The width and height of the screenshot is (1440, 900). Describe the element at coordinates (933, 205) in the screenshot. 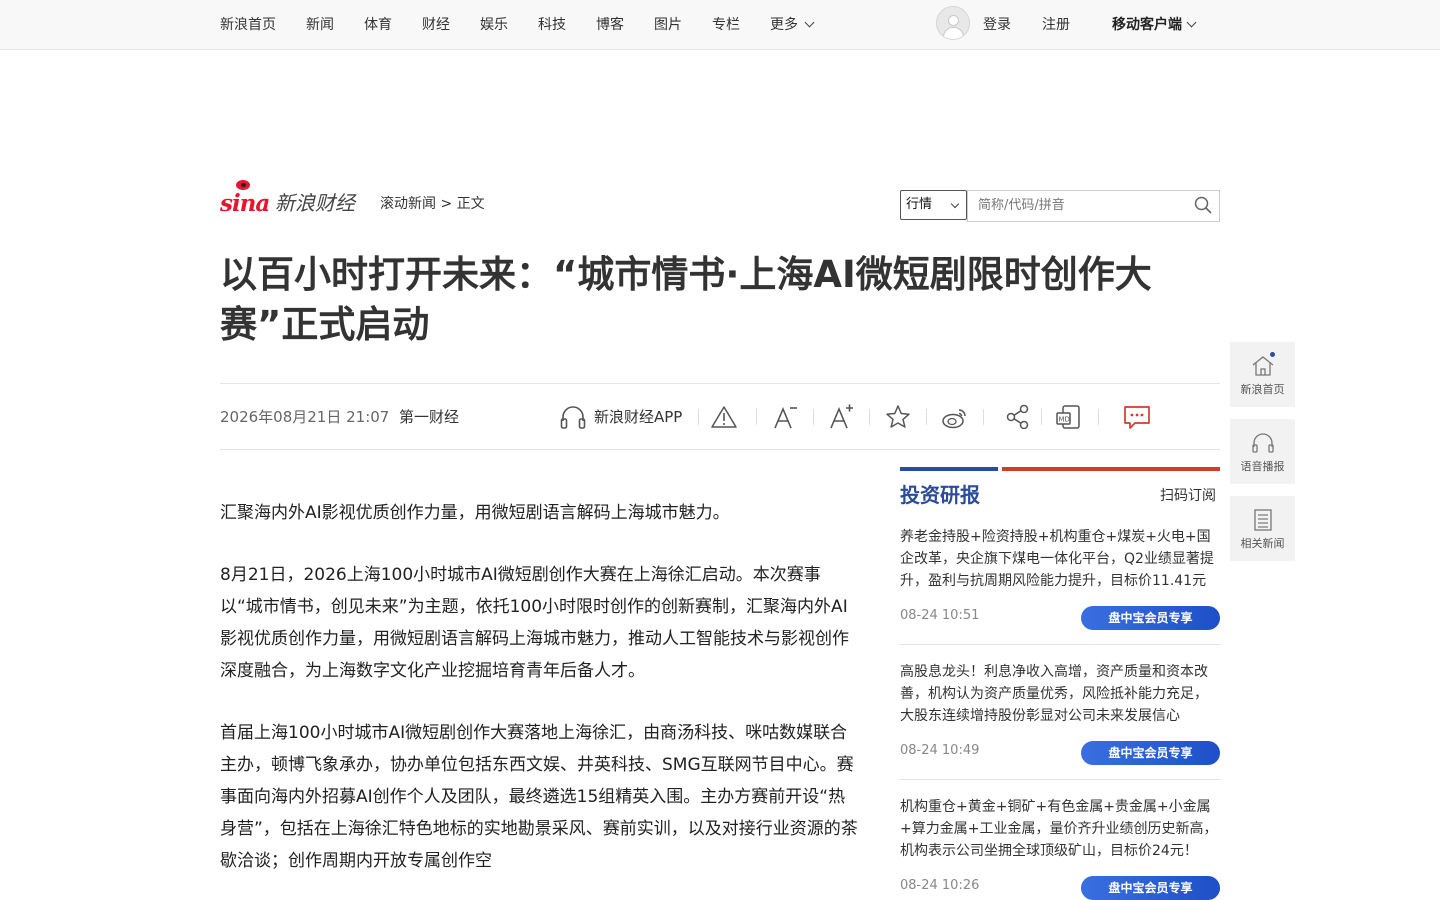

I see `market-select: 行情` at that location.